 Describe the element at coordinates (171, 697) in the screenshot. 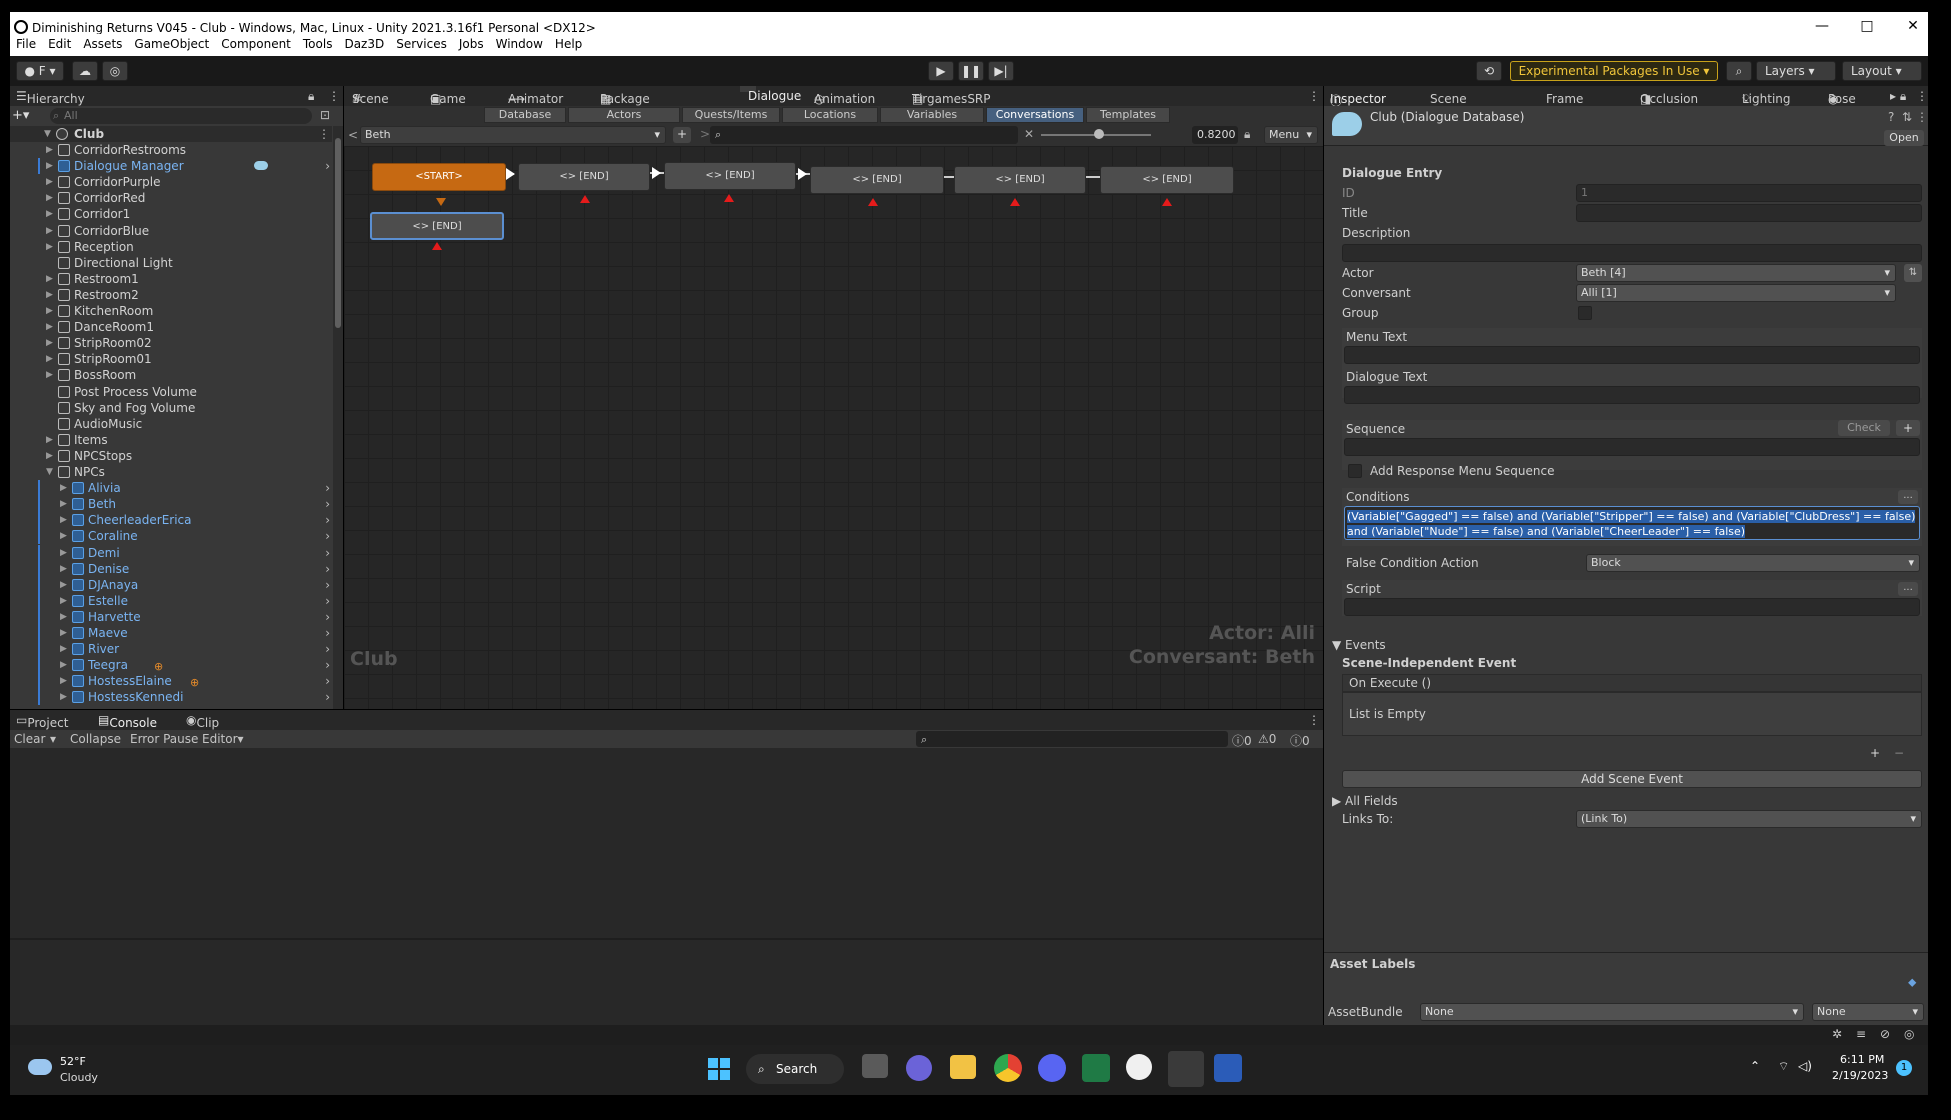

I see `hierarchy-npc-row: ▶ HostessKennedi ›` at that location.